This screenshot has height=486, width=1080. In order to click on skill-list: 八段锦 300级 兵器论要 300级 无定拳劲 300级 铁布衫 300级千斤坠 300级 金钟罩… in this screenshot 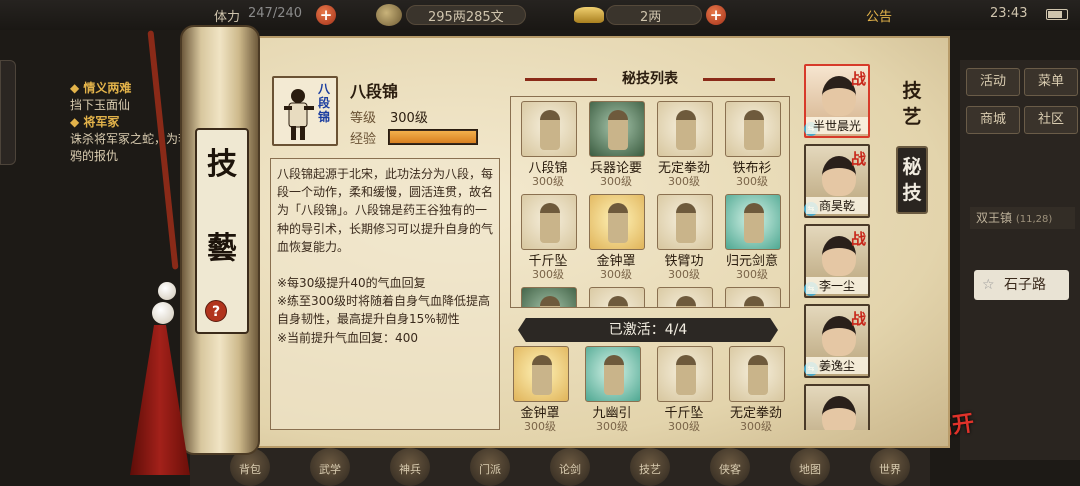, I will do `click(650, 202)`.